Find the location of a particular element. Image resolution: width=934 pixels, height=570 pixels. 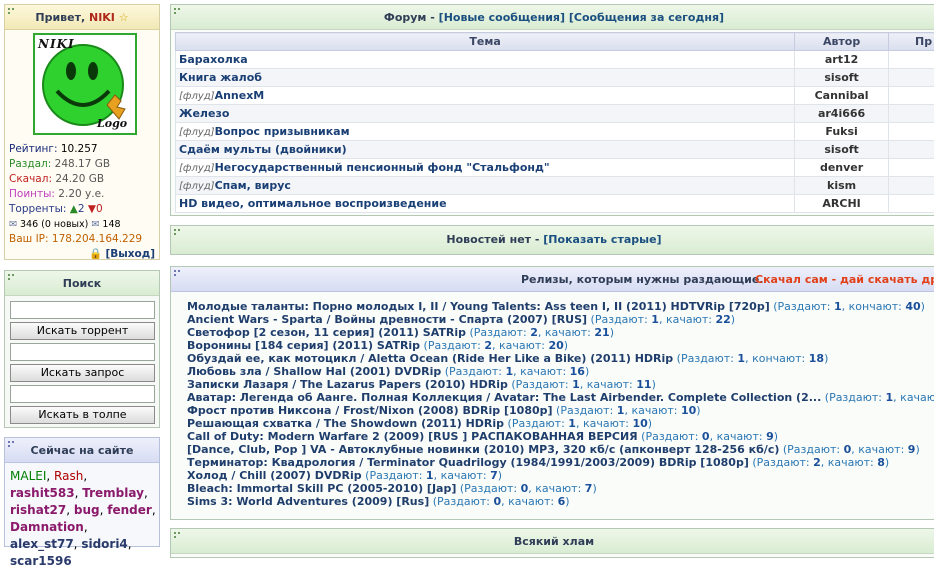

topic-link: Барахолка is located at coordinates (213, 59).